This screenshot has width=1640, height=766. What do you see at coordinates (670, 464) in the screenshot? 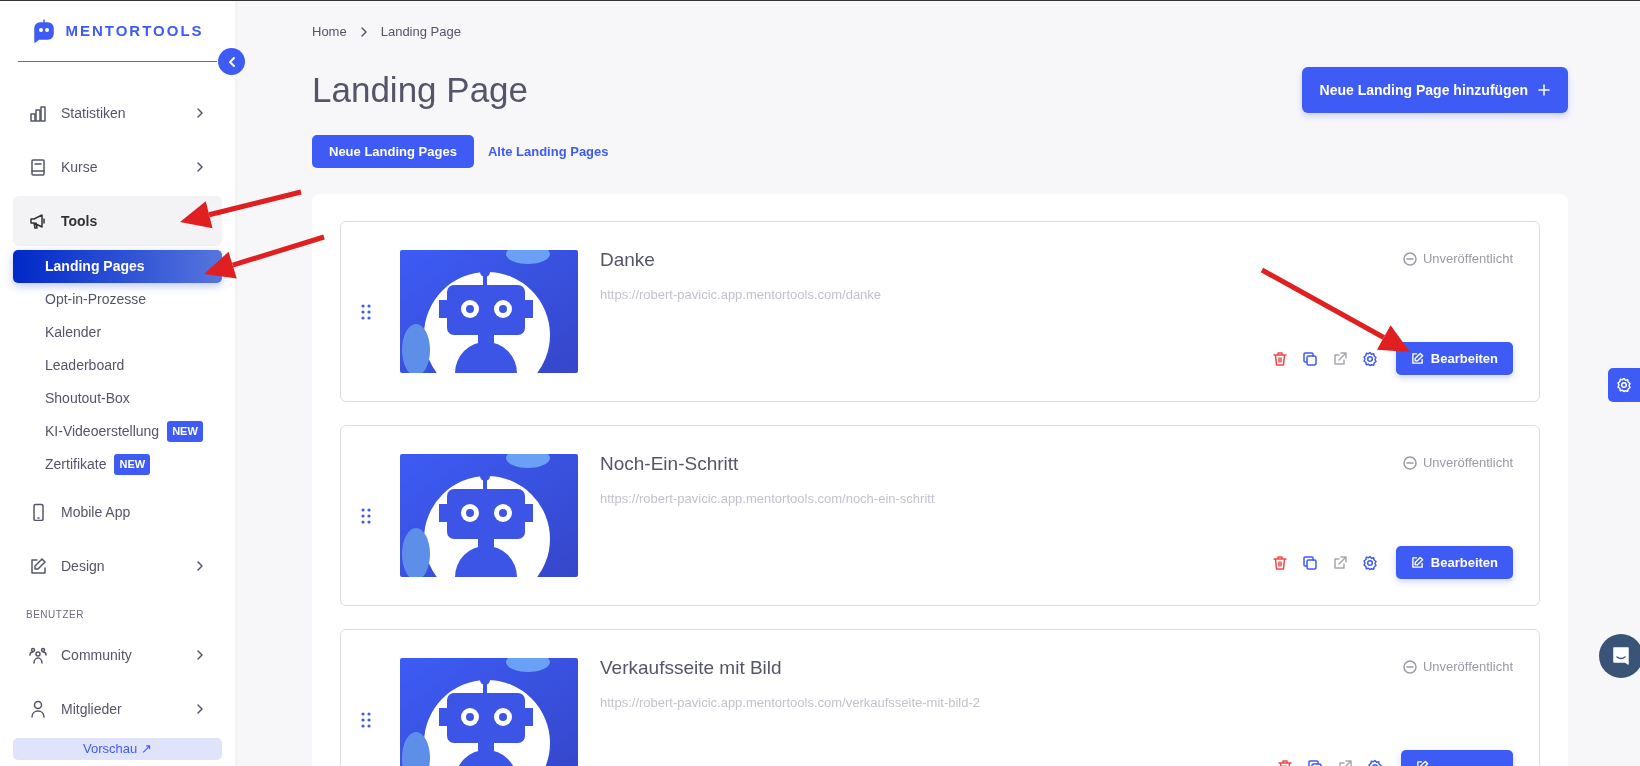
I see `landing-page-title: Noch-Ein-Schritt` at bounding box center [670, 464].